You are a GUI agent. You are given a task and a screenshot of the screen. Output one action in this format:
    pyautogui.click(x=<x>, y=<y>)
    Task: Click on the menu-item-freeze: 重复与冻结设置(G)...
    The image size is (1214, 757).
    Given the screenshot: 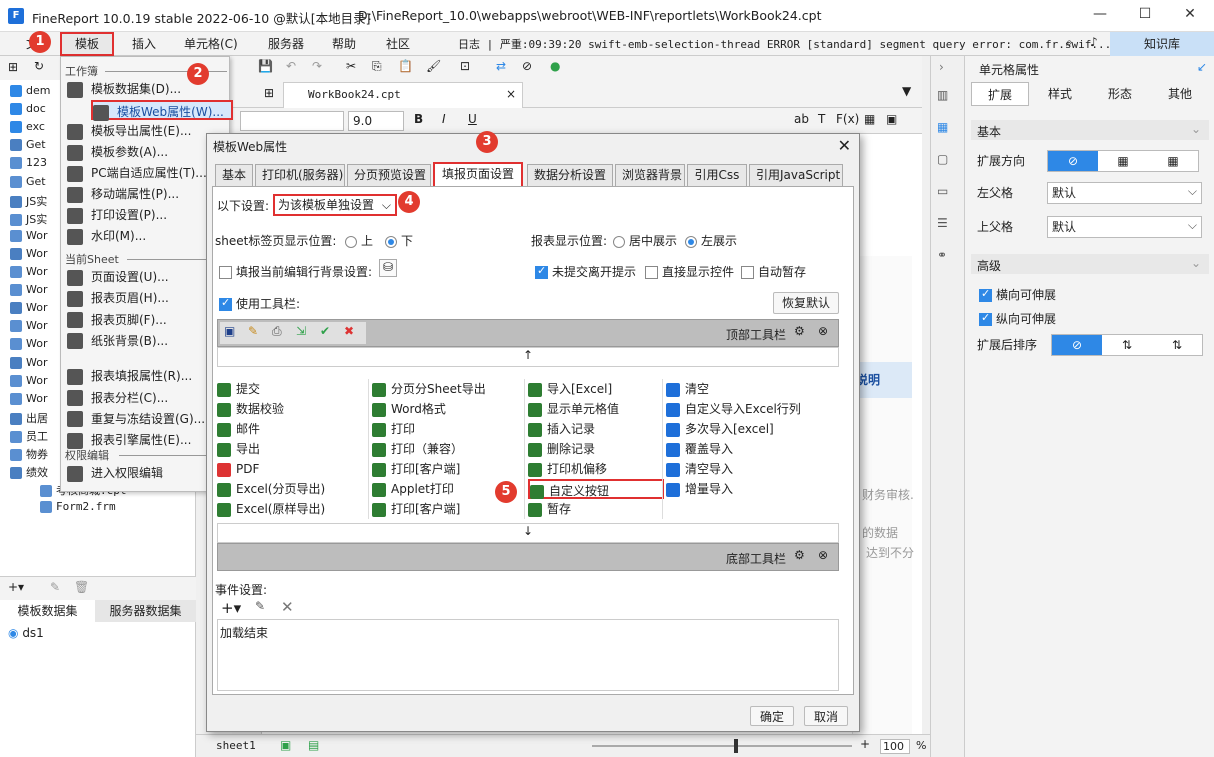 What is the action you would take?
    pyautogui.click(x=147, y=419)
    